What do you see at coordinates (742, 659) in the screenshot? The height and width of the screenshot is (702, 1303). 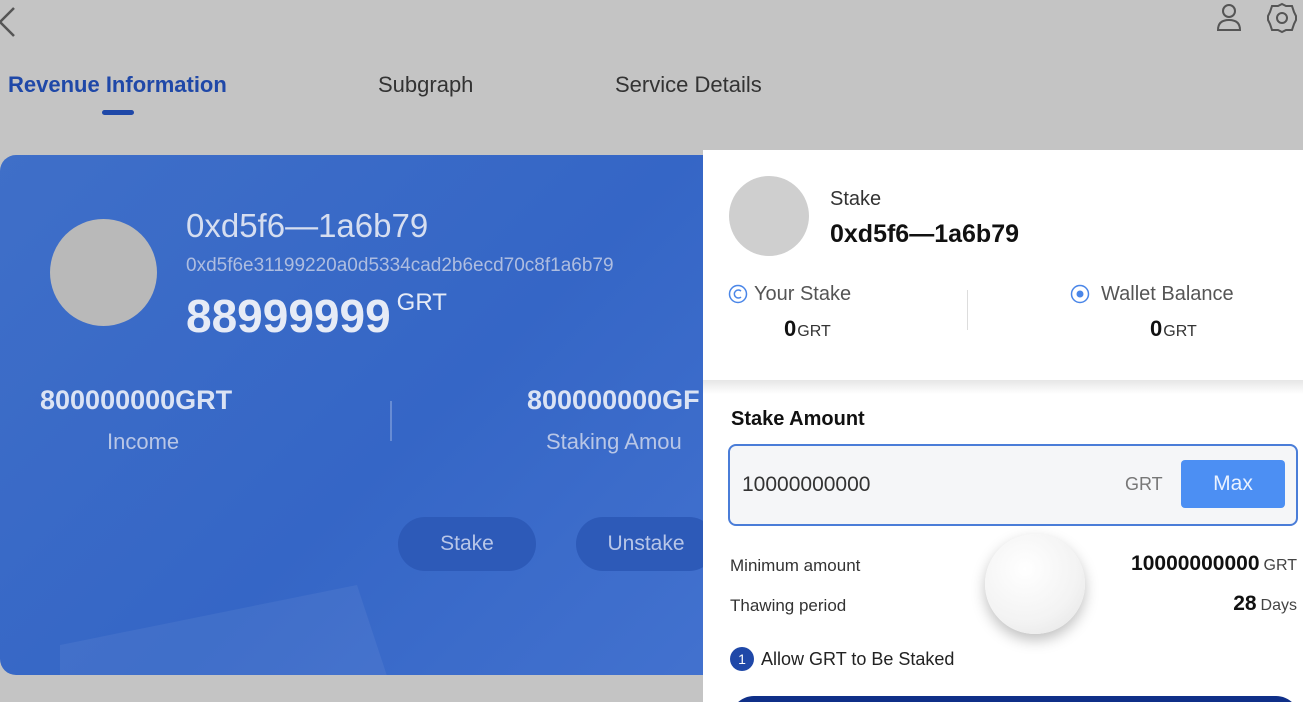 I see `step-number-badge: 1` at bounding box center [742, 659].